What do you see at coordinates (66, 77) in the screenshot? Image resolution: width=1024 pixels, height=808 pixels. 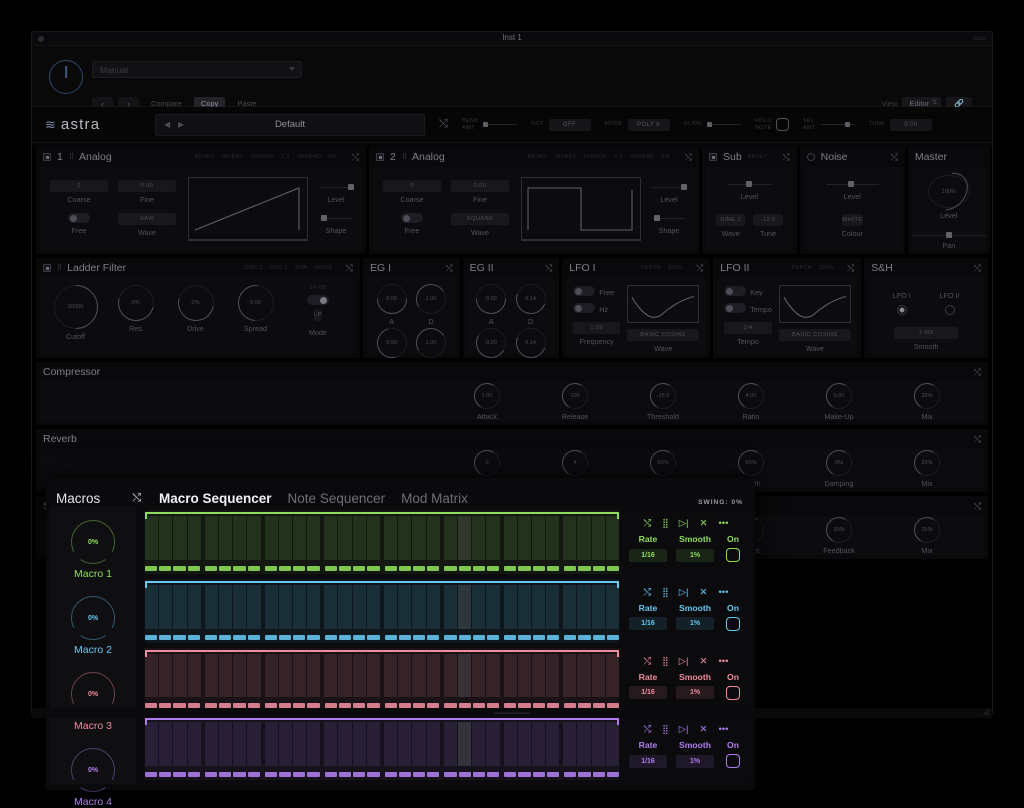 I see `power-button` at bounding box center [66, 77].